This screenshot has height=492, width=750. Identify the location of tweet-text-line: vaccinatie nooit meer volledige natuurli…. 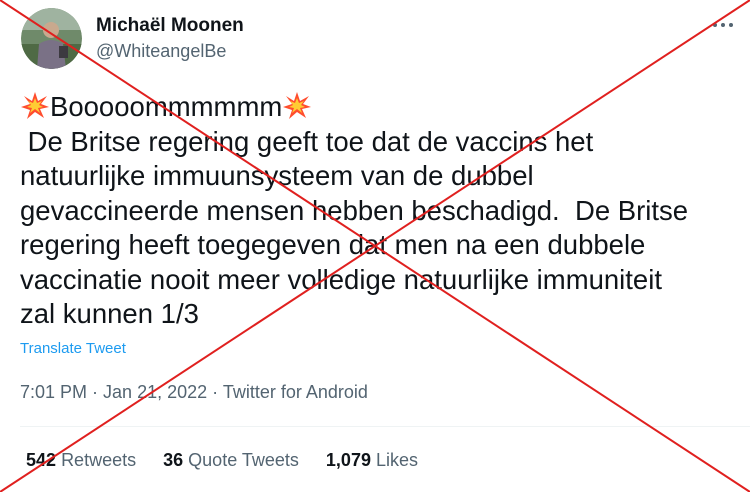
(341, 279).